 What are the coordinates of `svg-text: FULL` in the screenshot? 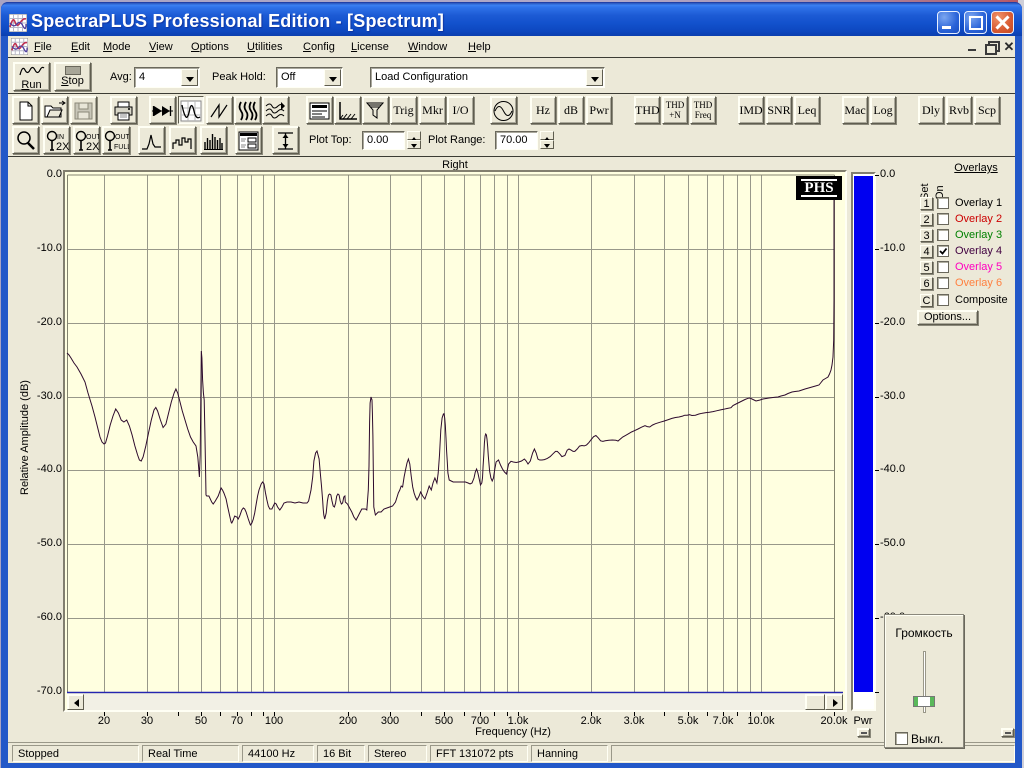 It's located at (121, 147).